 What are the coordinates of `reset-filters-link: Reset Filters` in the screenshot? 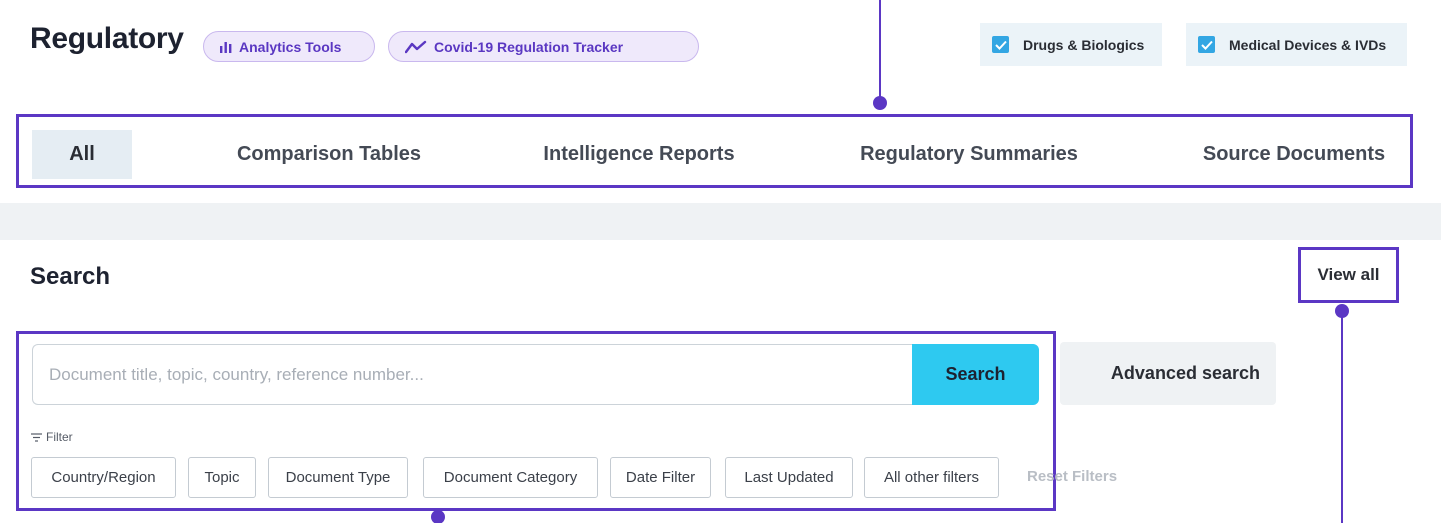 It's located at (1072, 476).